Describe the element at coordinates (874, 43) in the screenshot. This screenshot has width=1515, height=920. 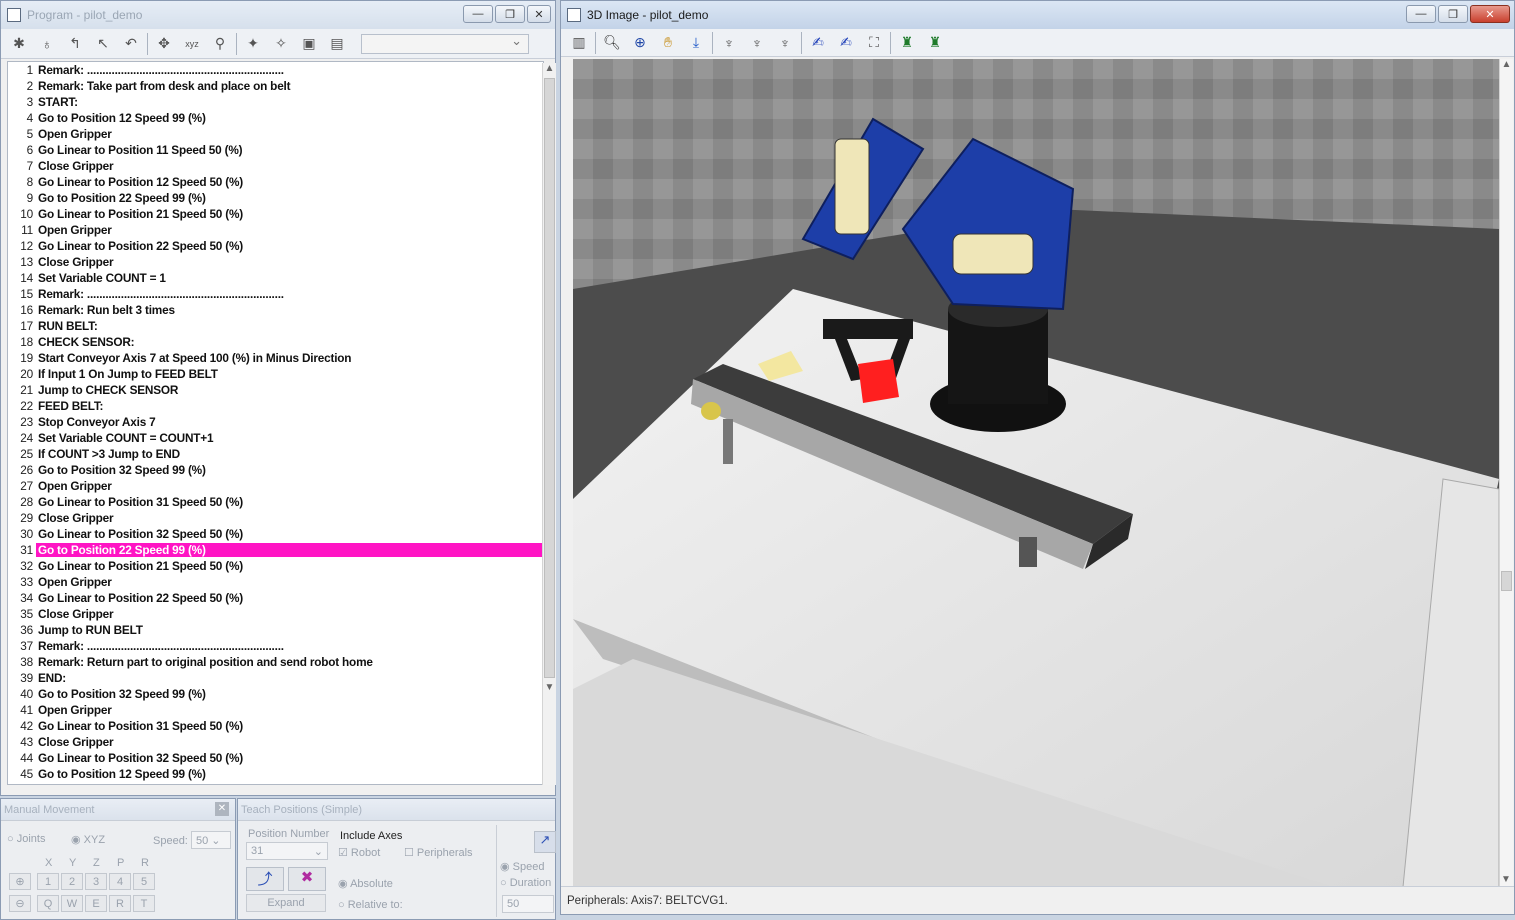
I see `camera-icon: ⛶` at that location.